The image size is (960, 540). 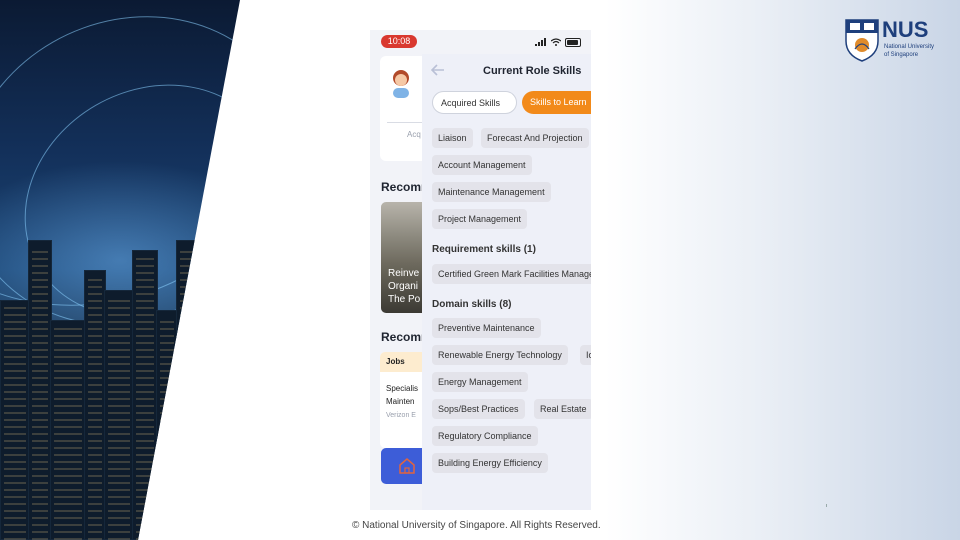 I want to click on acquired-label: Acq, so click(x=414, y=134).